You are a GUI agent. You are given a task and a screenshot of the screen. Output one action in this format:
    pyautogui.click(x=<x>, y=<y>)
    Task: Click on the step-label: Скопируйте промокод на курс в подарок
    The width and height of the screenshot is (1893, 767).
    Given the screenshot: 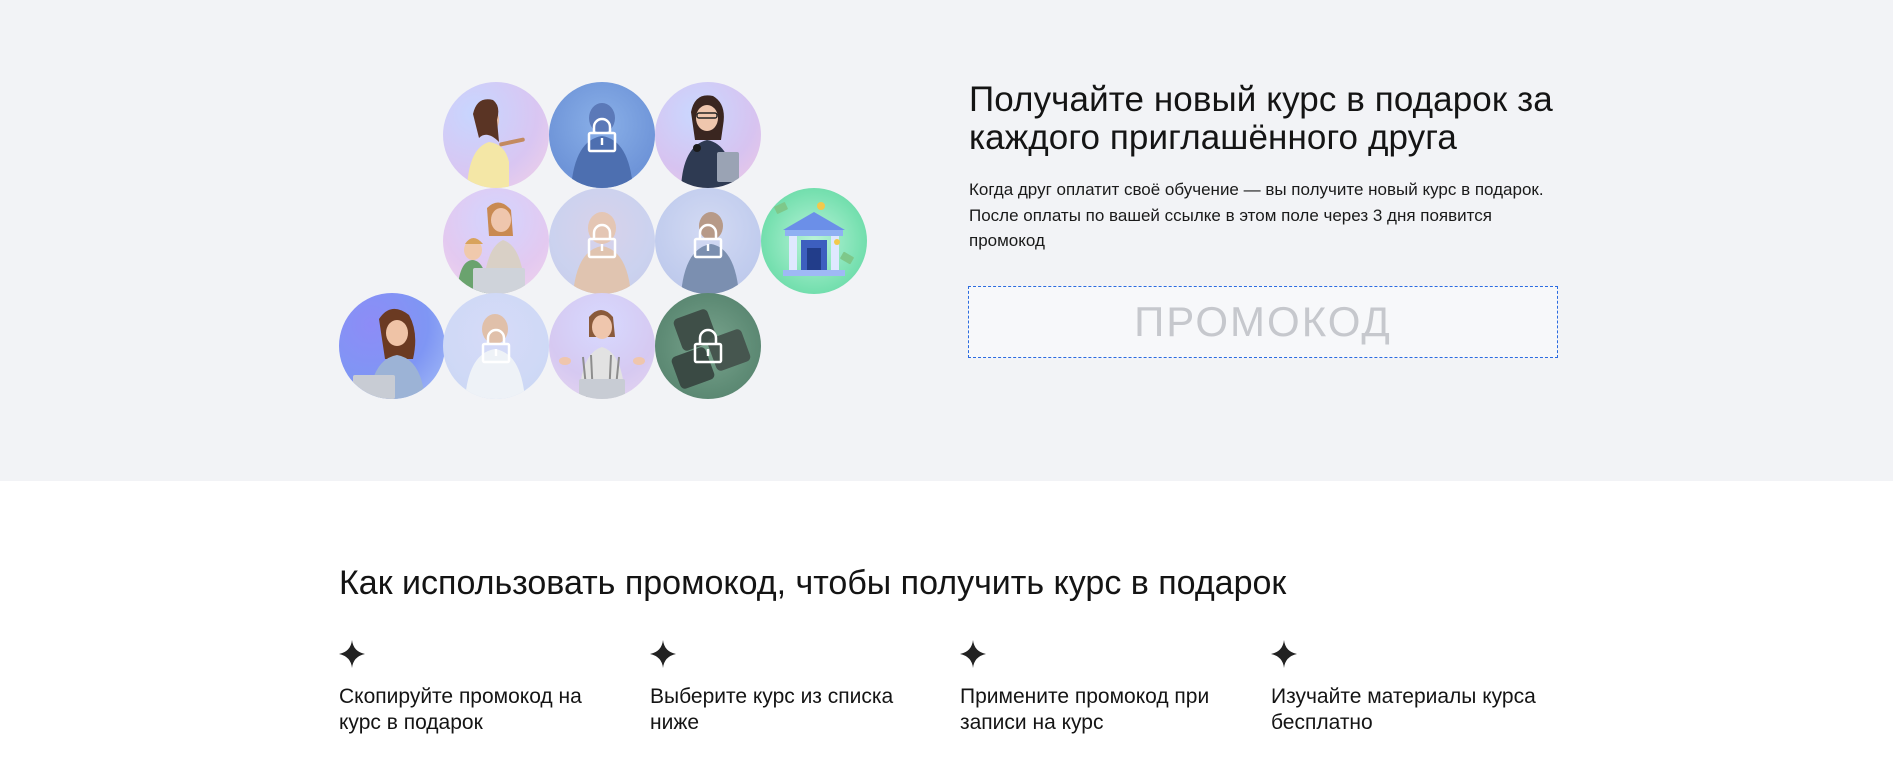 What is the action you would take?
    pyautogui.click(x=460, y=709)
    